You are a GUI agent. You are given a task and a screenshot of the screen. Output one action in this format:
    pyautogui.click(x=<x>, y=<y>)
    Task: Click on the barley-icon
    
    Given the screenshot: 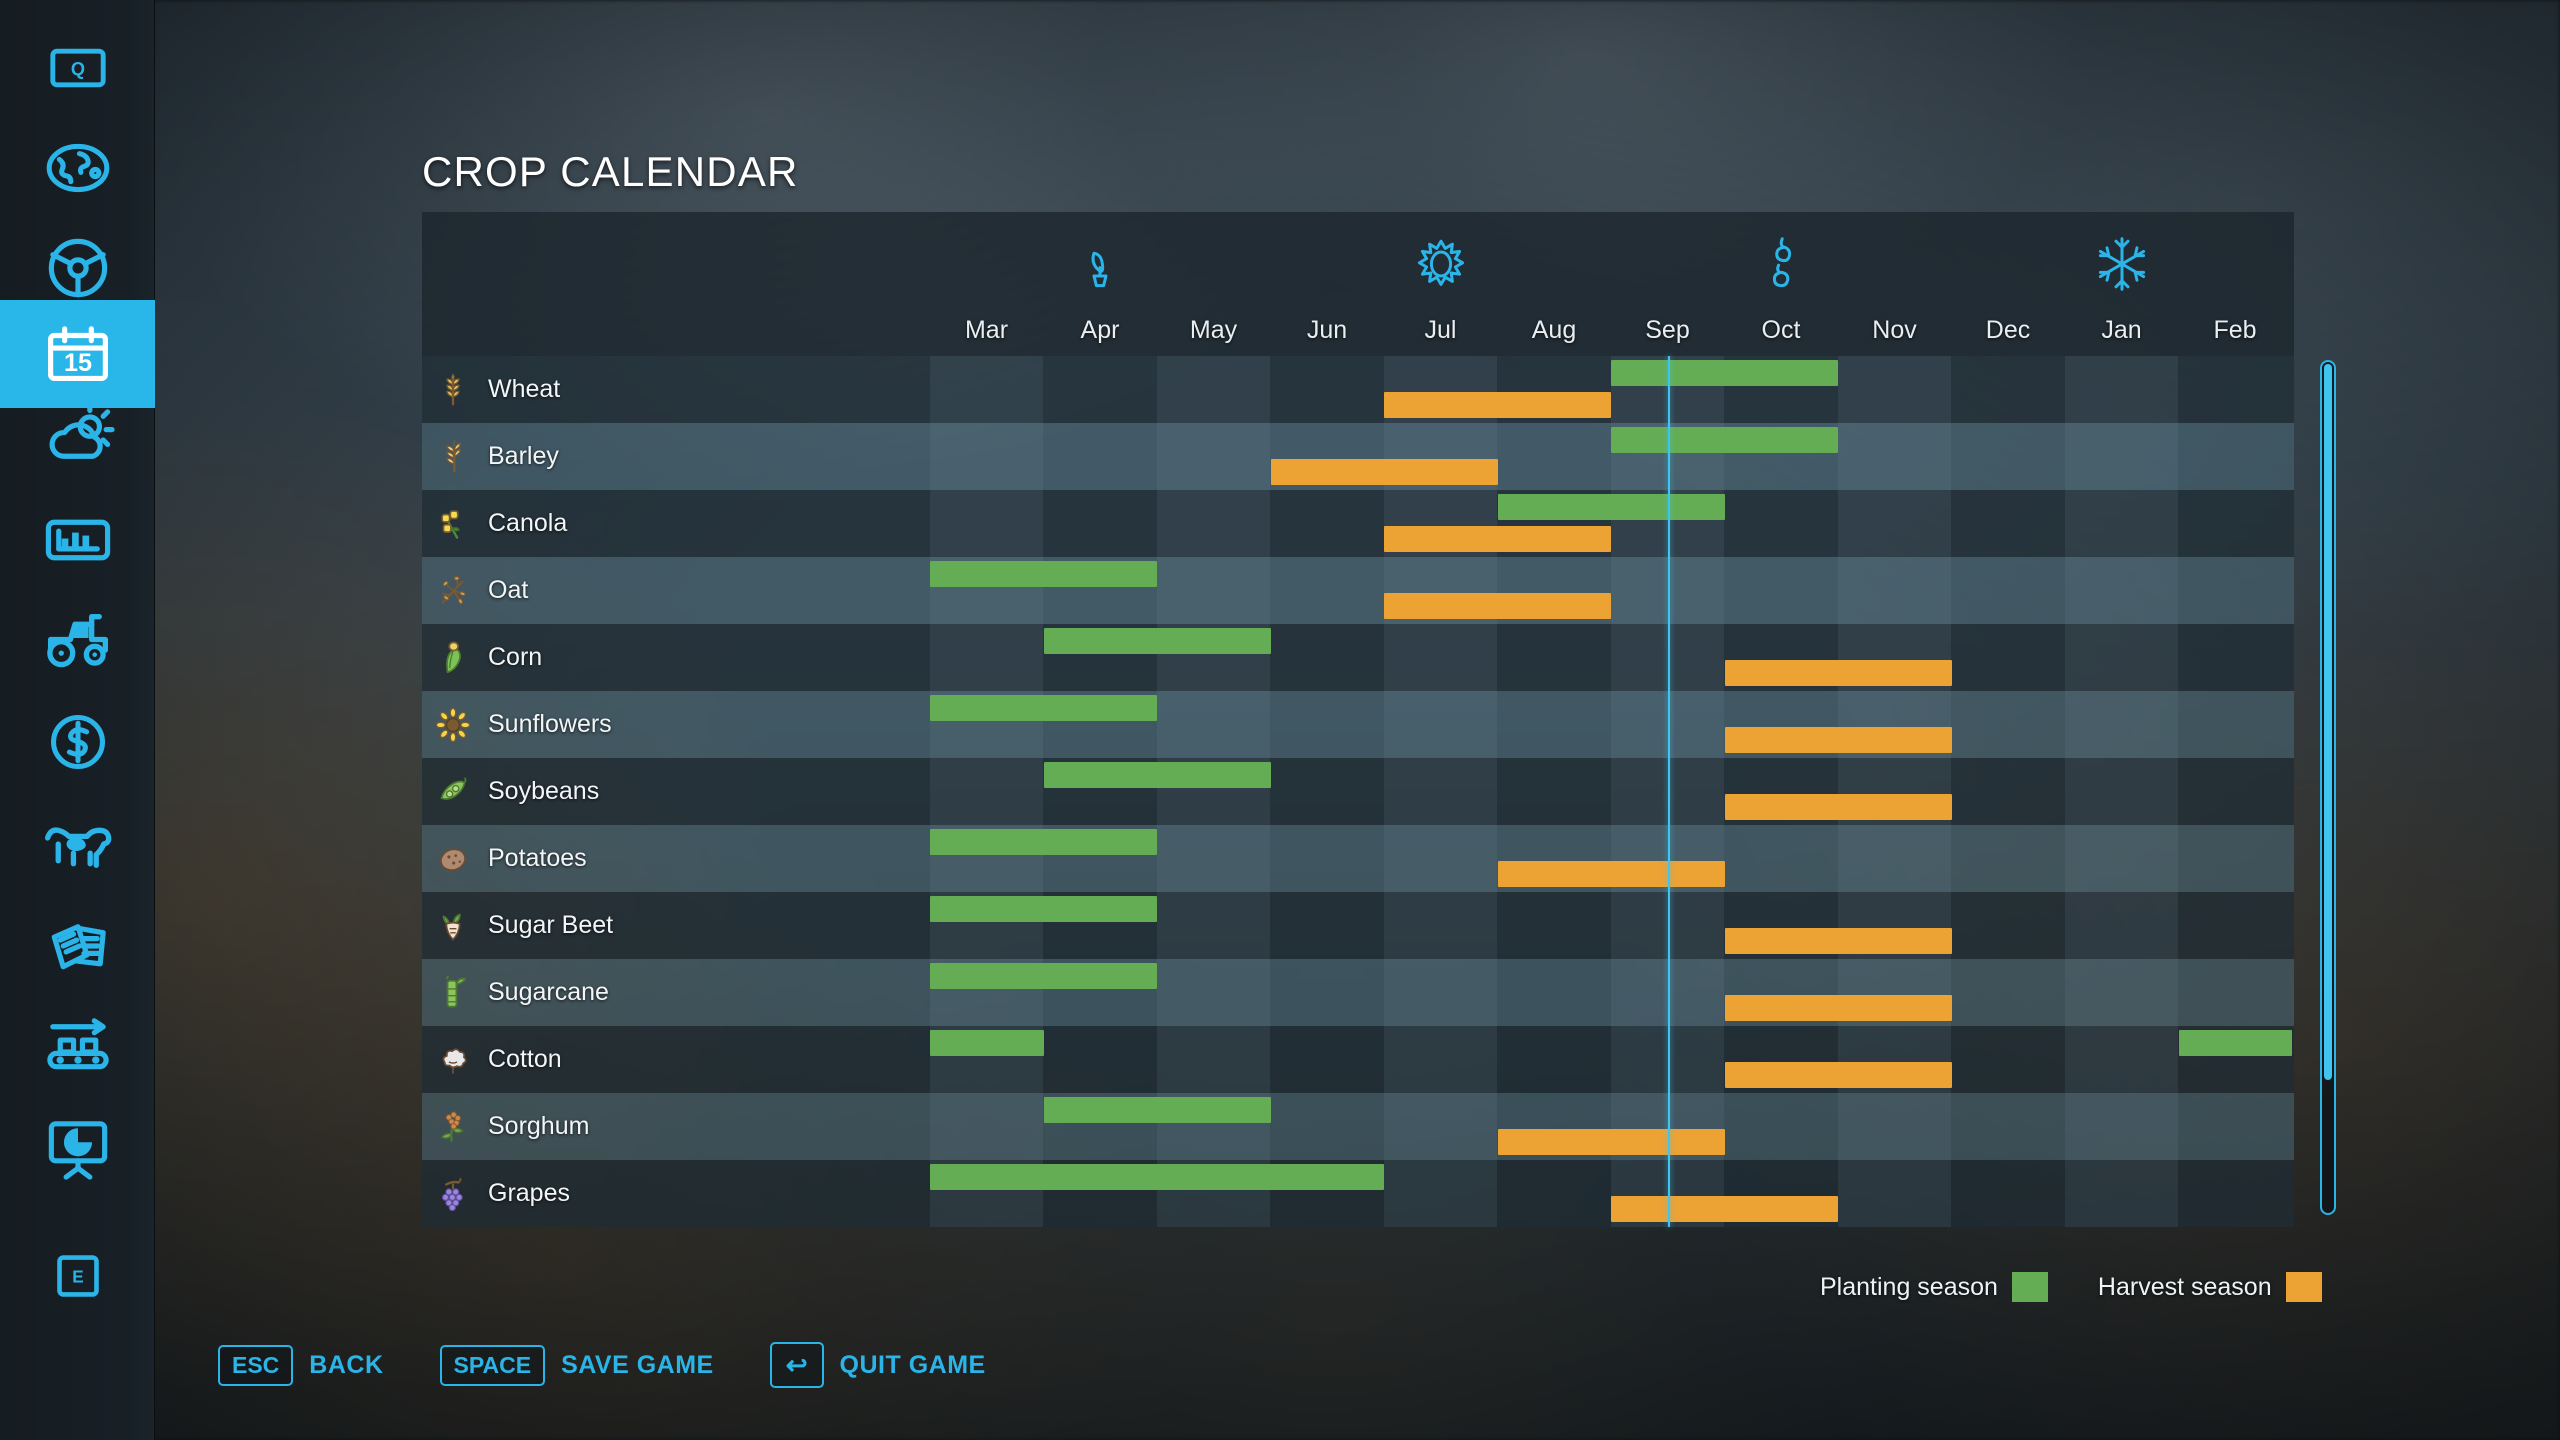 What is the action you would take?
    pyautogui.click(x=453, y=456)
    